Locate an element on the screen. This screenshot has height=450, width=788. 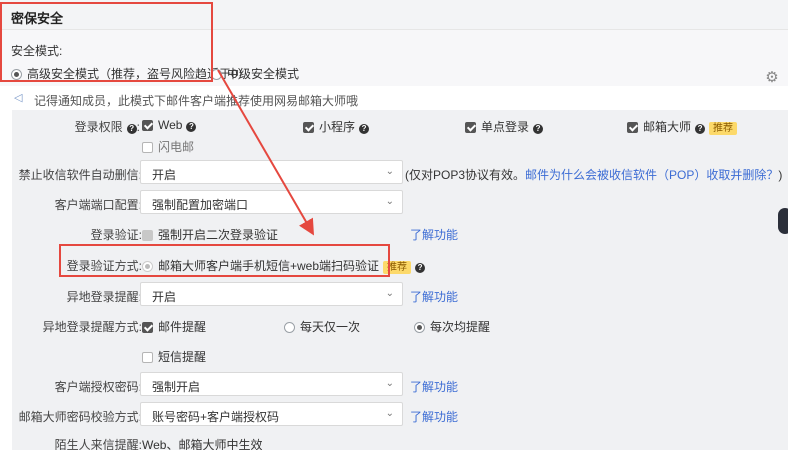
forbid-delete-select: 开启 ⌄ is located at coordinates (271, 172).